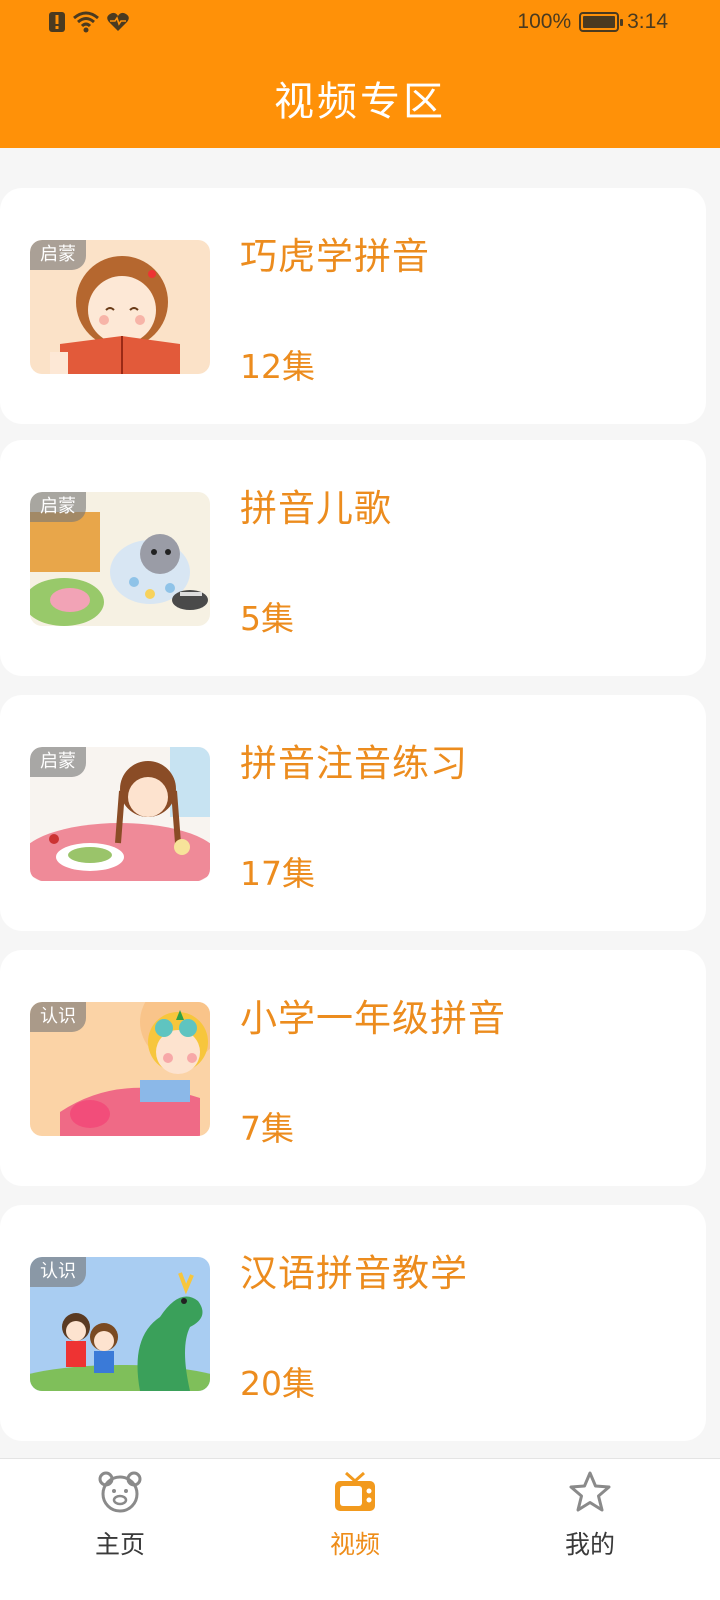 The image size is (720, 1600). I want to click on app-bar: 视频专区, so click(360, 98).